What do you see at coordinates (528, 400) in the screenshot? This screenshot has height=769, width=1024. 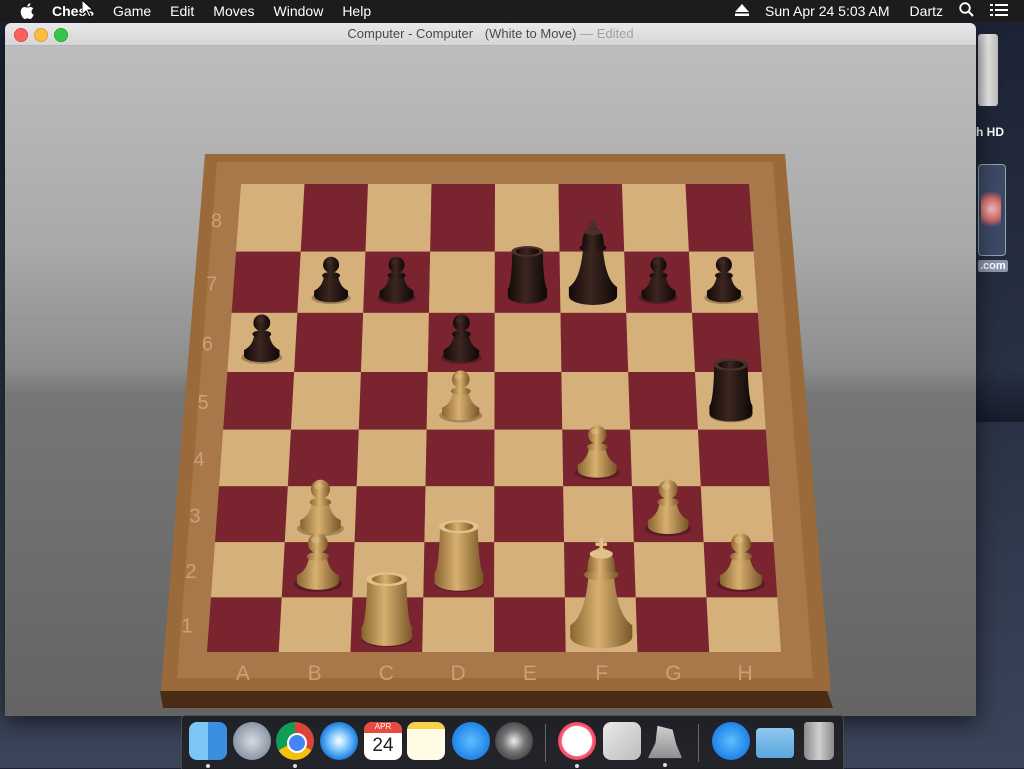 I see `board-square-e5` at bounding box center [528, 400].